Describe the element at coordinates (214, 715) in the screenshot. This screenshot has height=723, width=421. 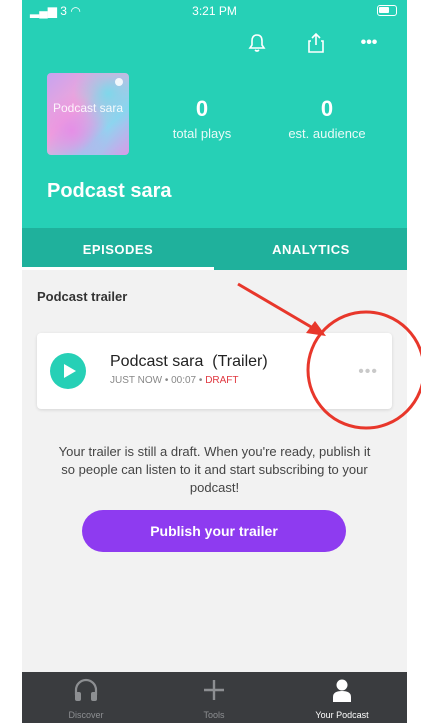
I see `nav-tools-label: Tools` at that location.